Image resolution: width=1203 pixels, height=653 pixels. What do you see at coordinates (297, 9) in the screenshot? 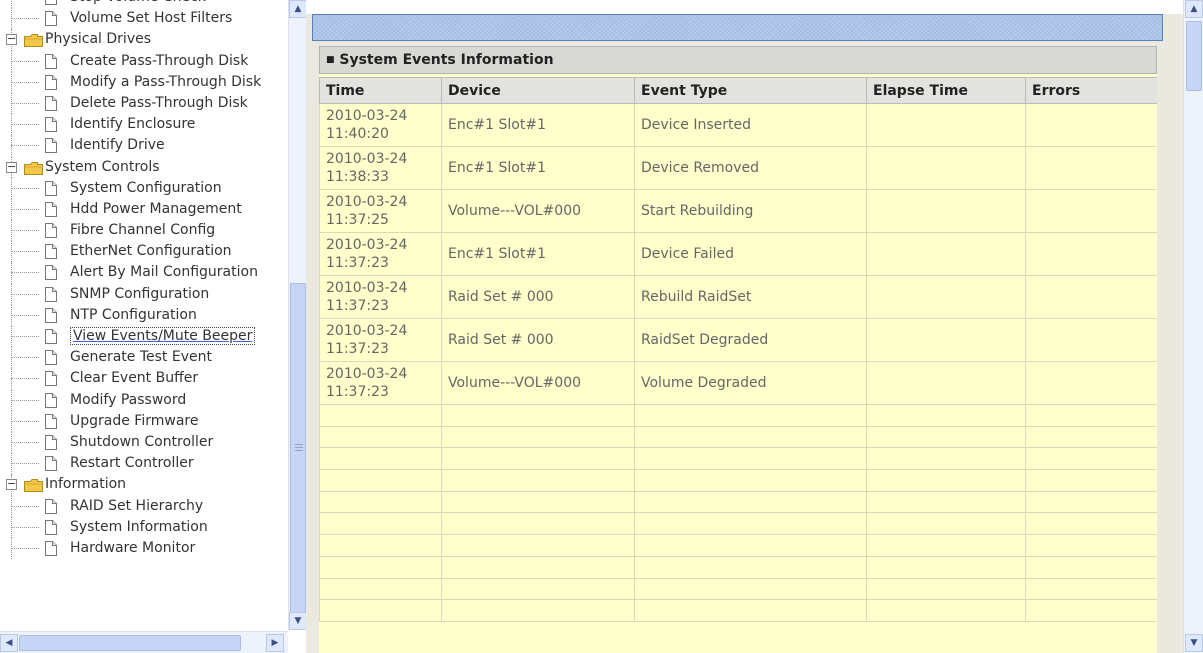
I see `scroll-up-arrow-icon: ▲` at bounding box center [297, 9].